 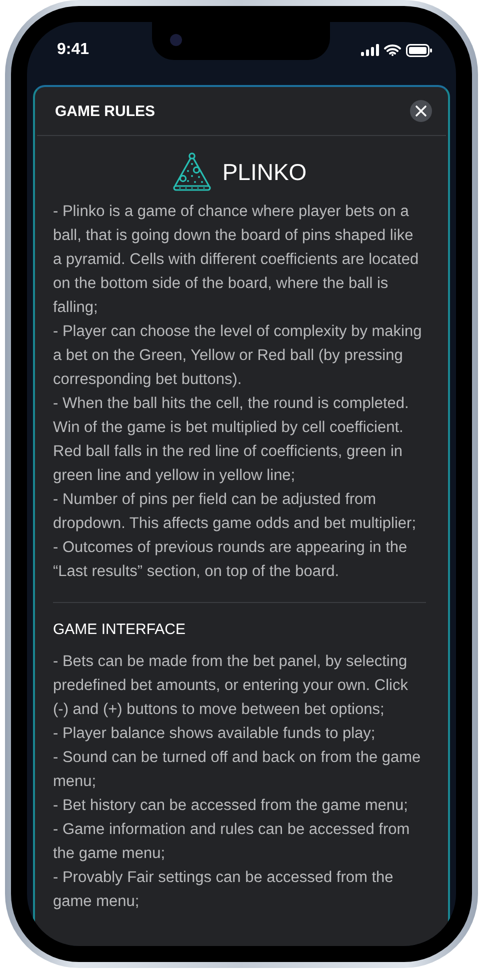 I want to click on close-button, so click(x=421, y=111).